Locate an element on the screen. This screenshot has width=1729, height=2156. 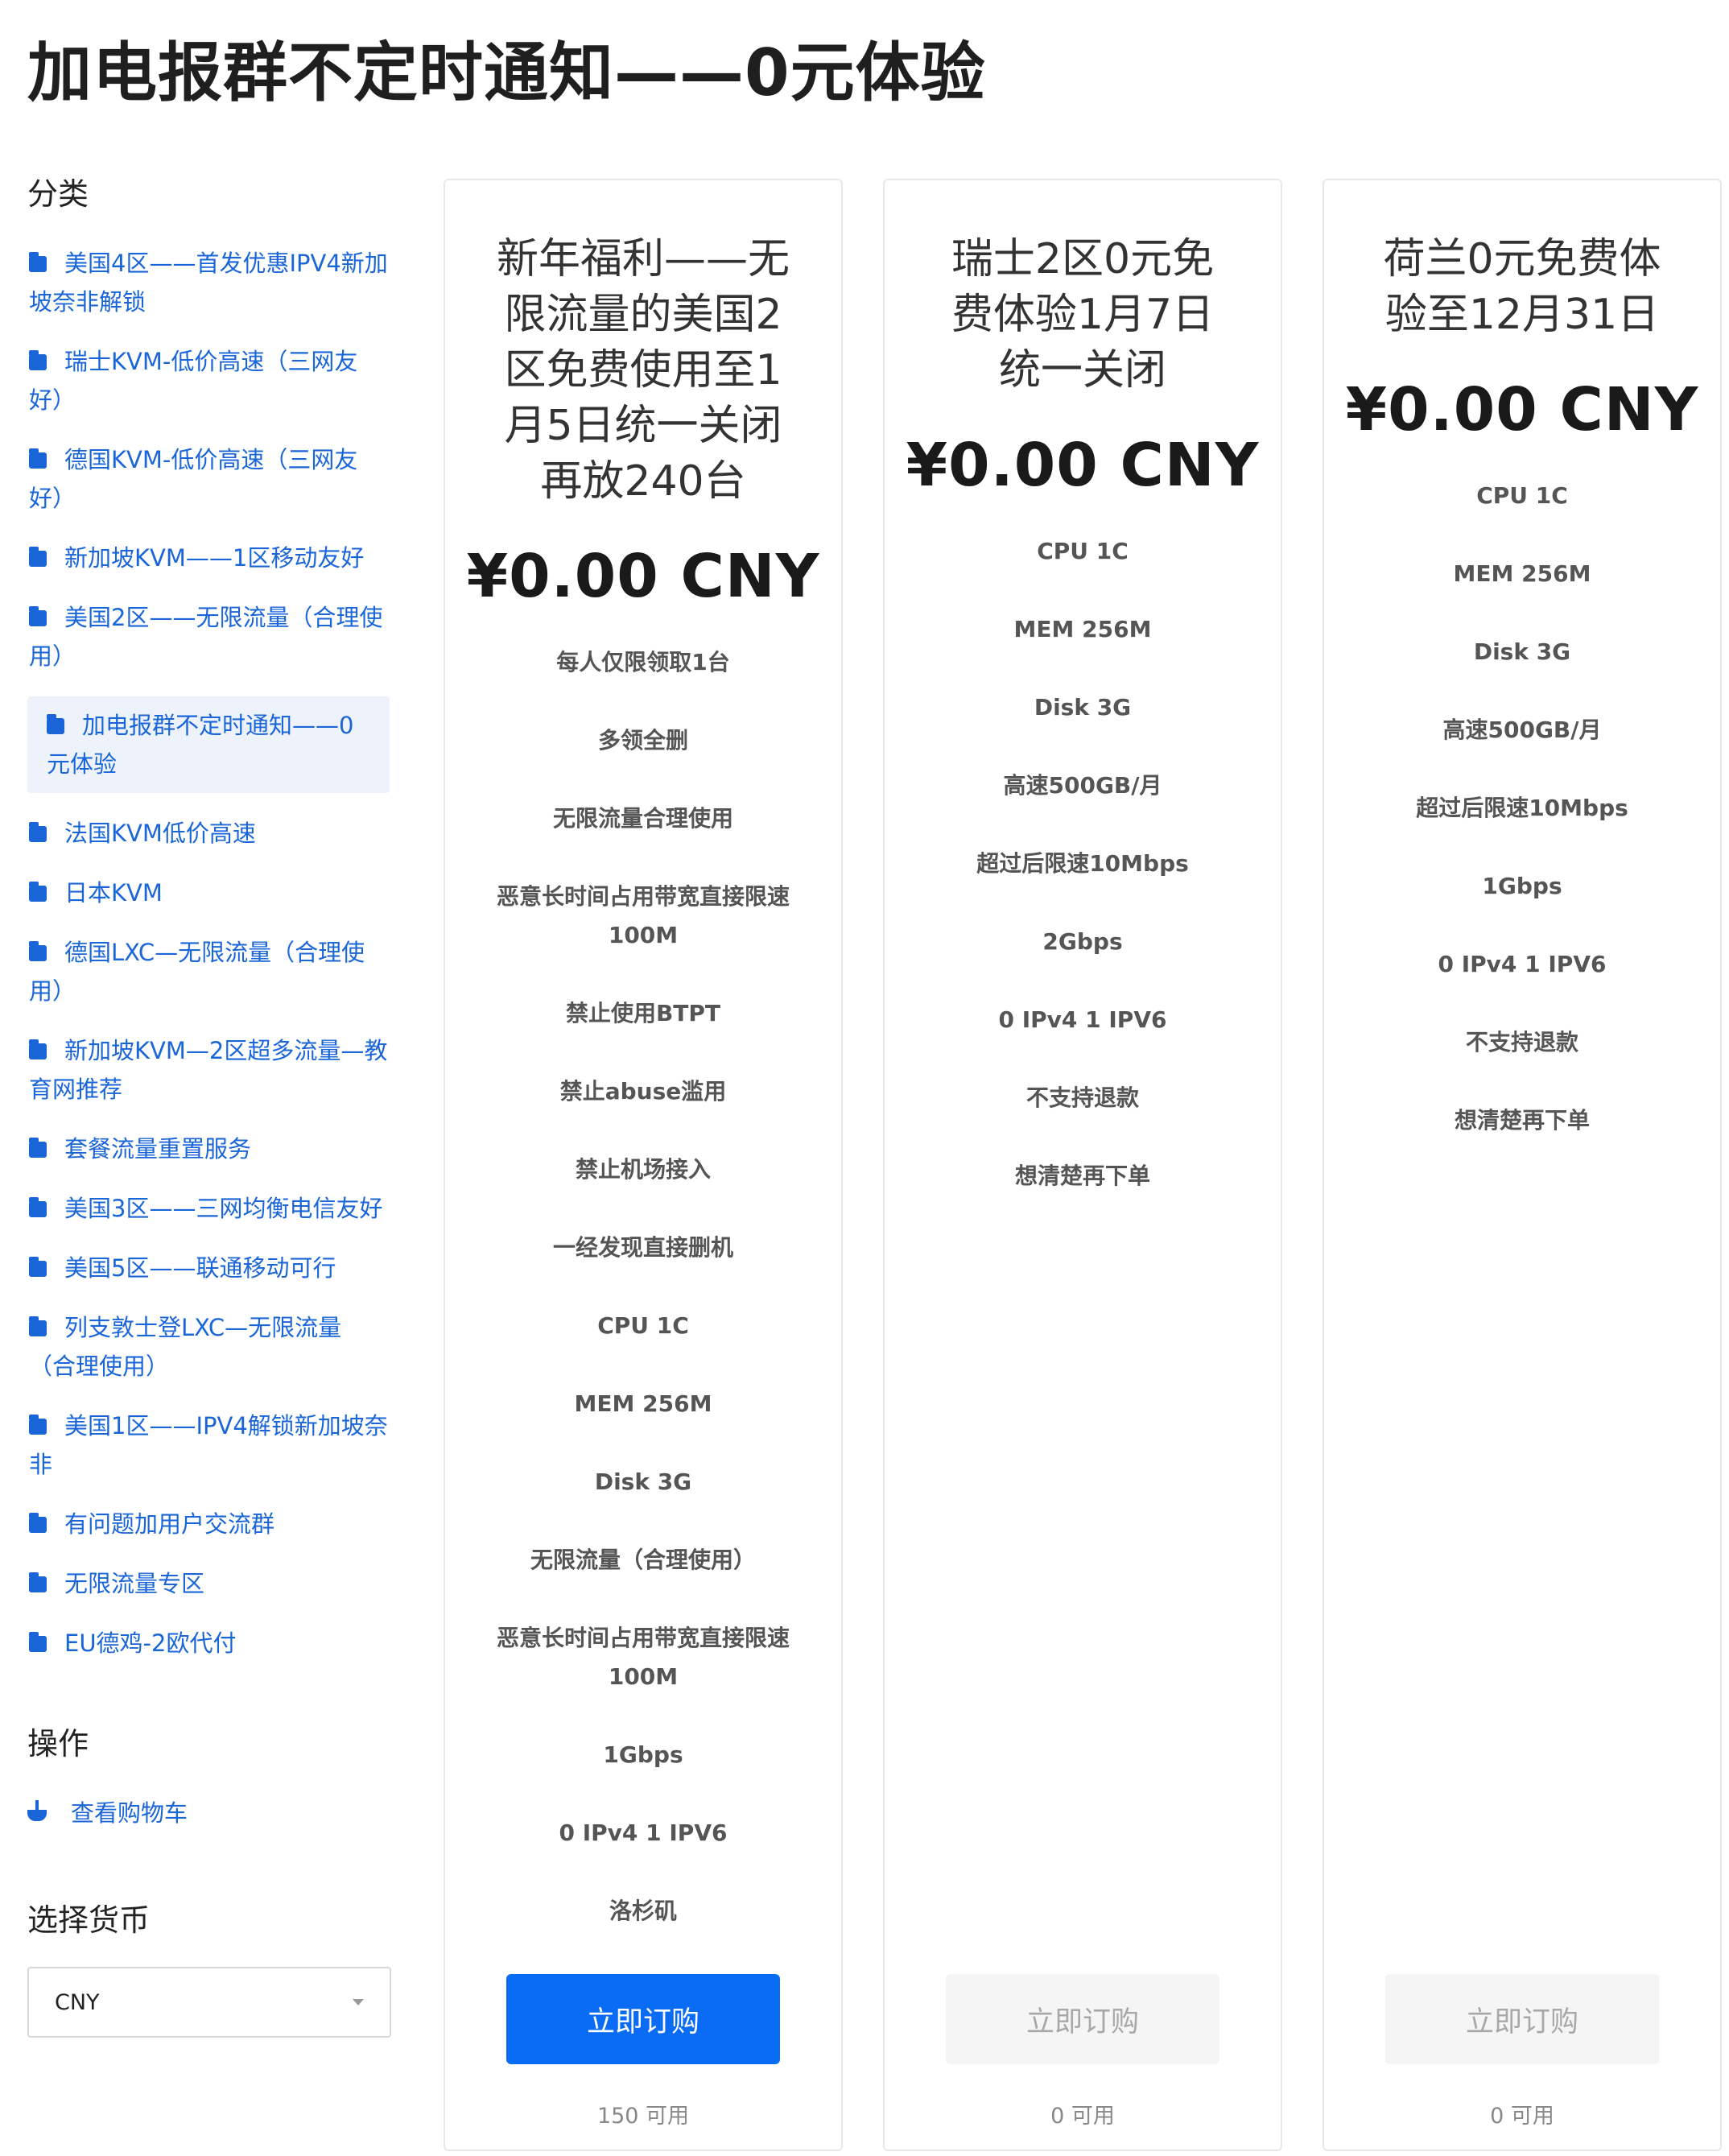
feature-item: 禁止使用BTPT is located at coordinates (643, 1013).